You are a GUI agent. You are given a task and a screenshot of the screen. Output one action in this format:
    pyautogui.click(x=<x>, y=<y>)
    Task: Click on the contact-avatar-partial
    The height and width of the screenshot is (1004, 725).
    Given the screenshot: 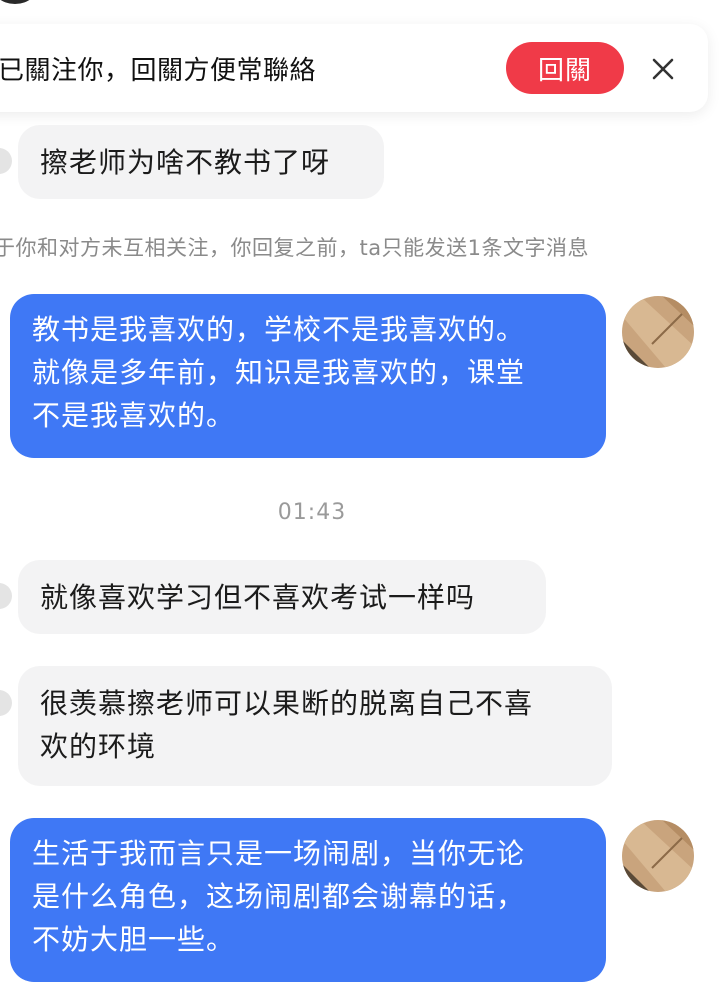 What is the action you would take?
    pyautogui.click(x=20, y=2)
    